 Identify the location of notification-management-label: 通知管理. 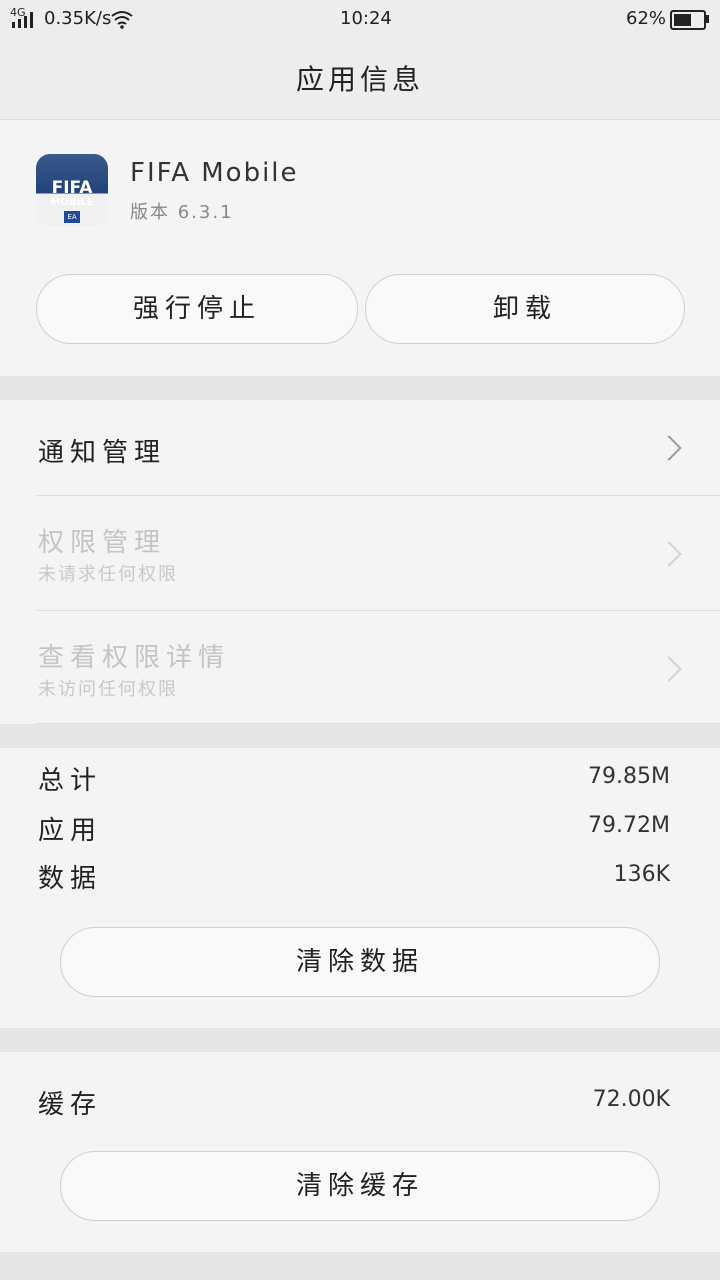
(102, 453).